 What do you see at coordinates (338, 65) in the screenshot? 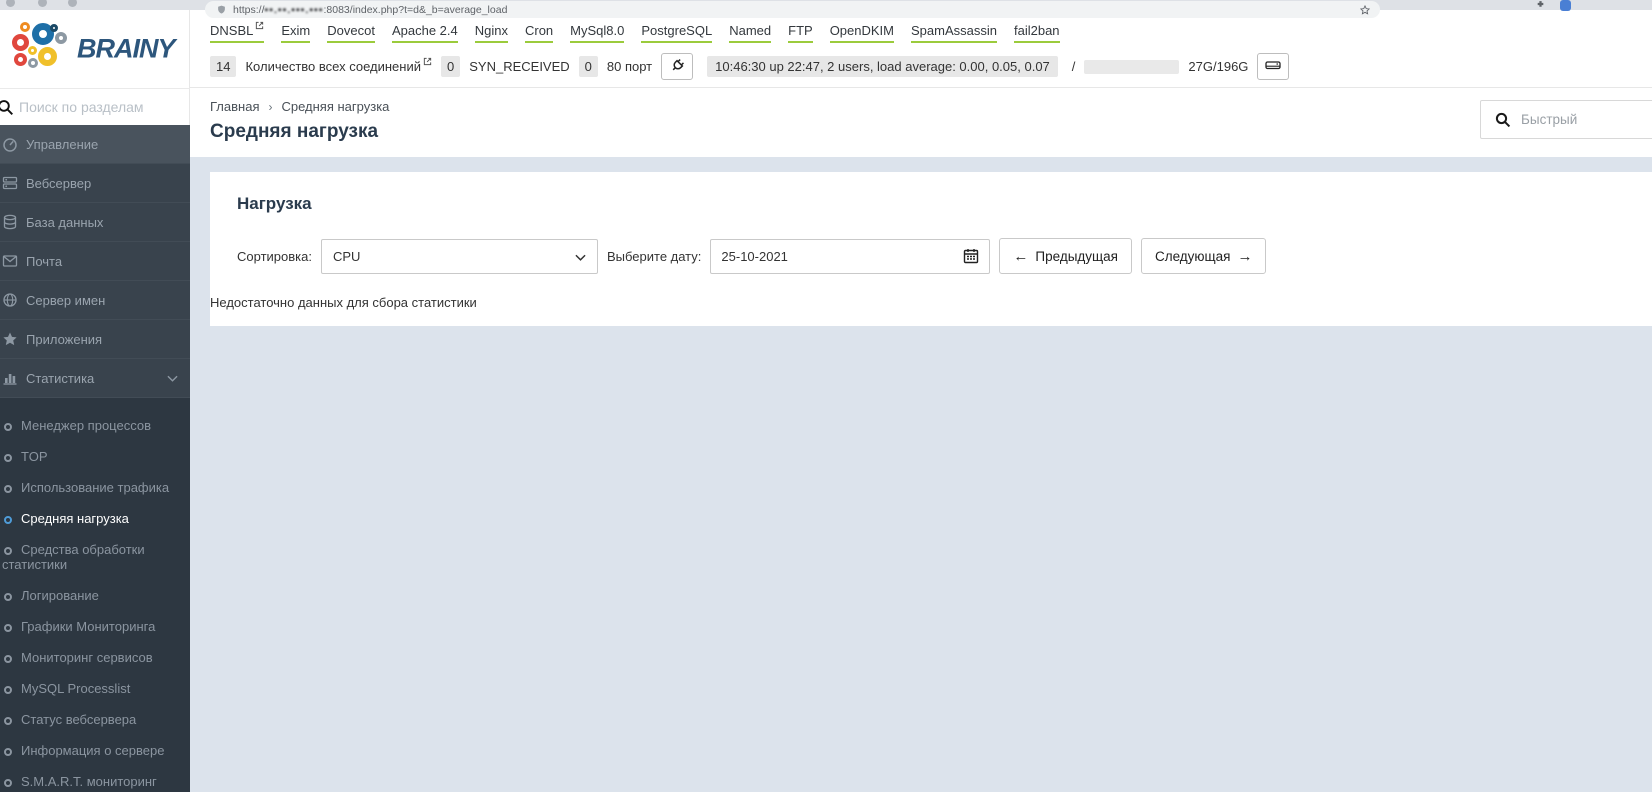
I see `connections-label: Количество всех соединений` at bounding box center [338, 65].